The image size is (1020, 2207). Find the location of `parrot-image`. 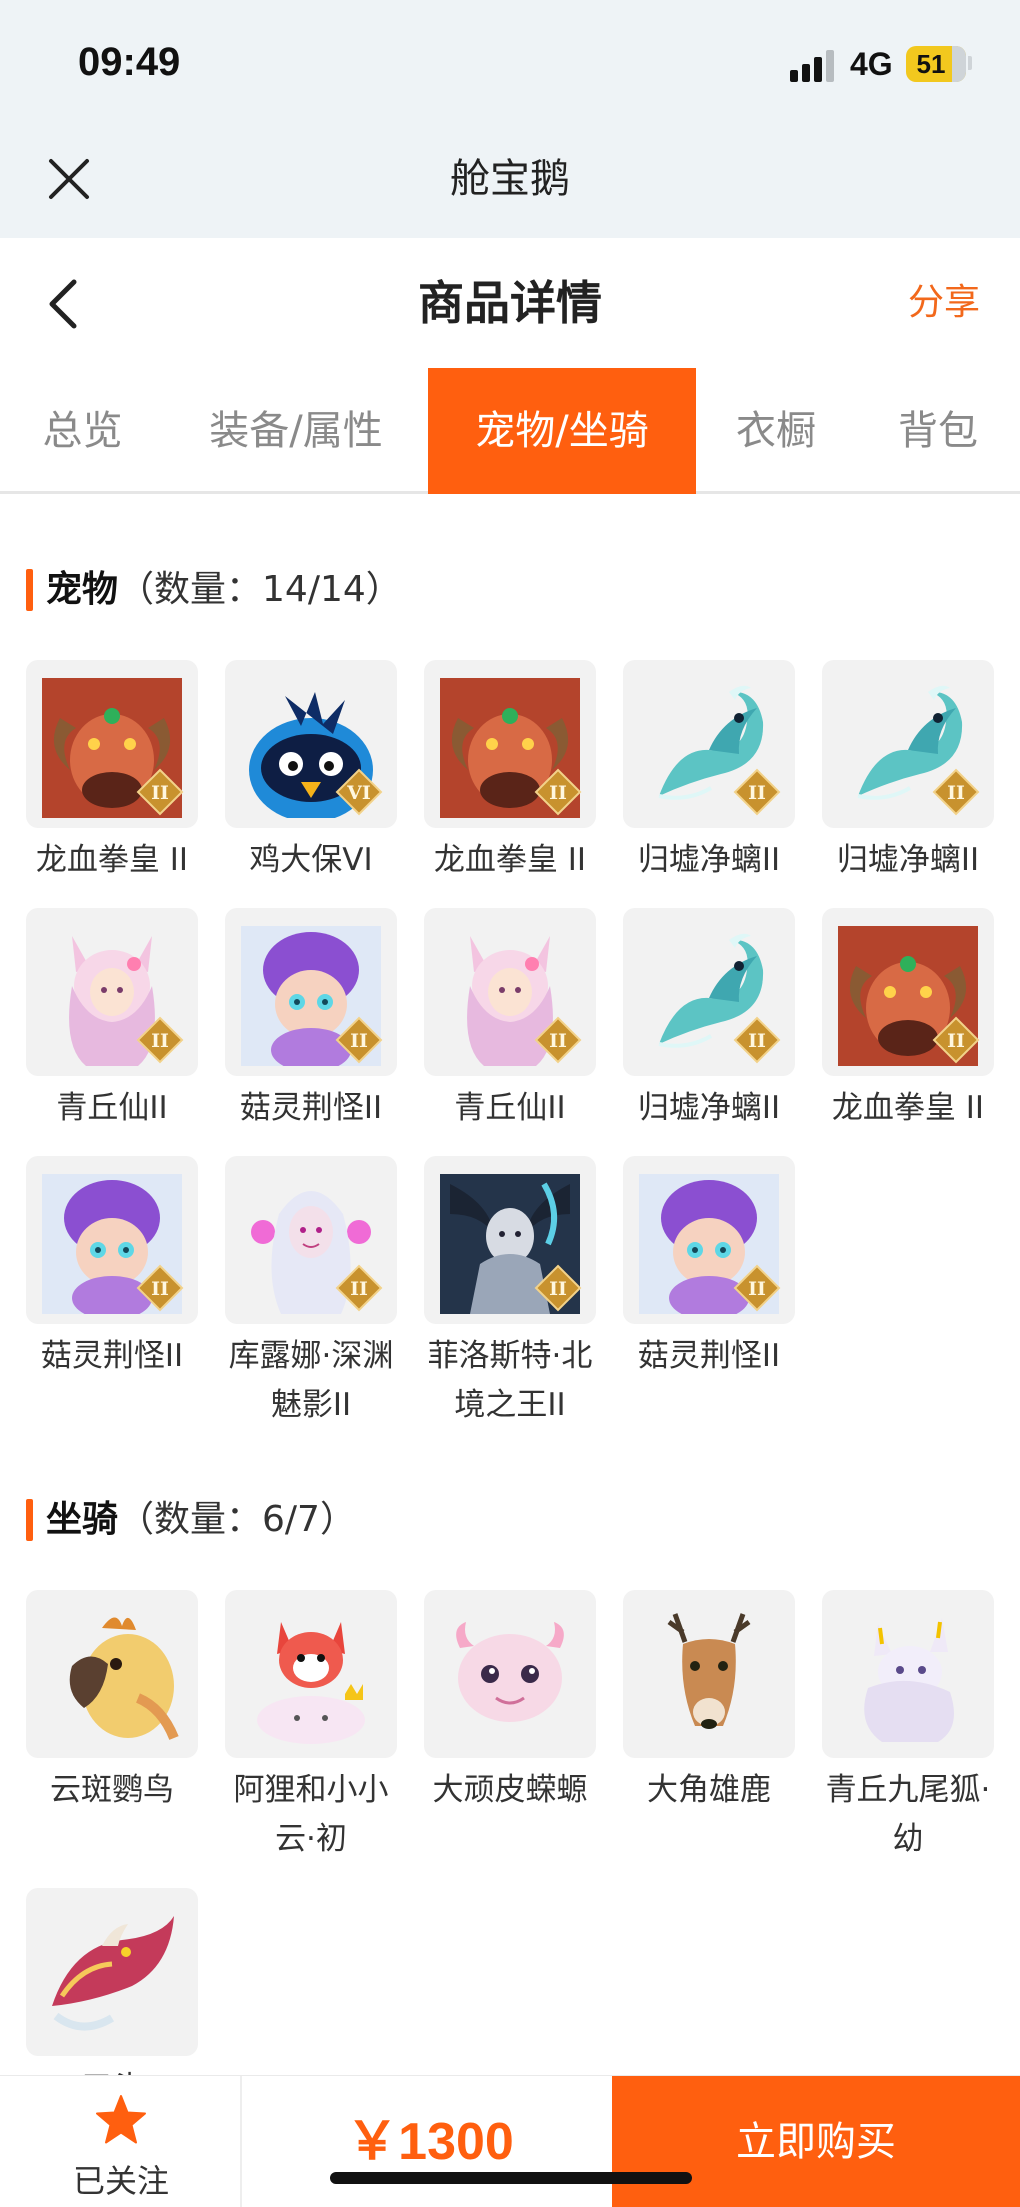

parrot-image is located at coordinates (112, 1678).